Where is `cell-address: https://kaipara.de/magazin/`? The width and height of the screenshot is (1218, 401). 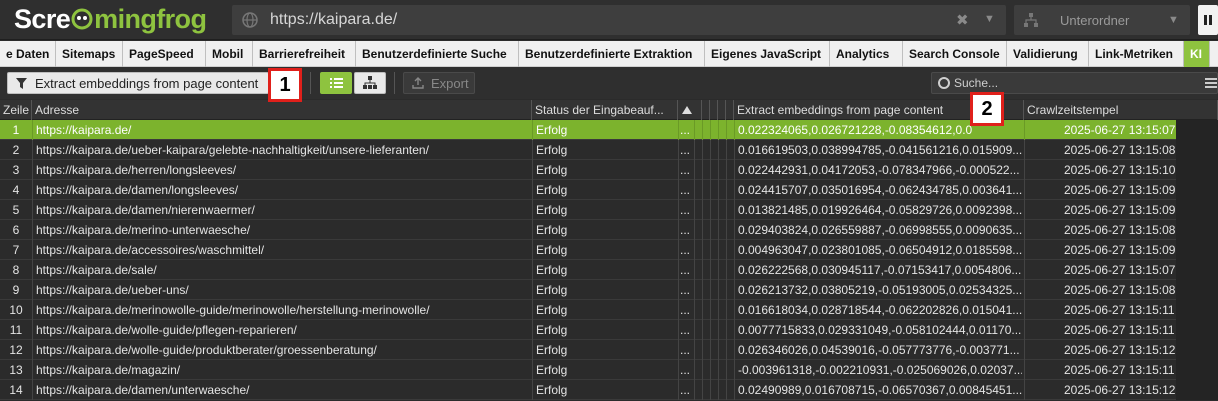
cell-address: https://kaipara.de/magazin/ is located at coordinates (108, 370).